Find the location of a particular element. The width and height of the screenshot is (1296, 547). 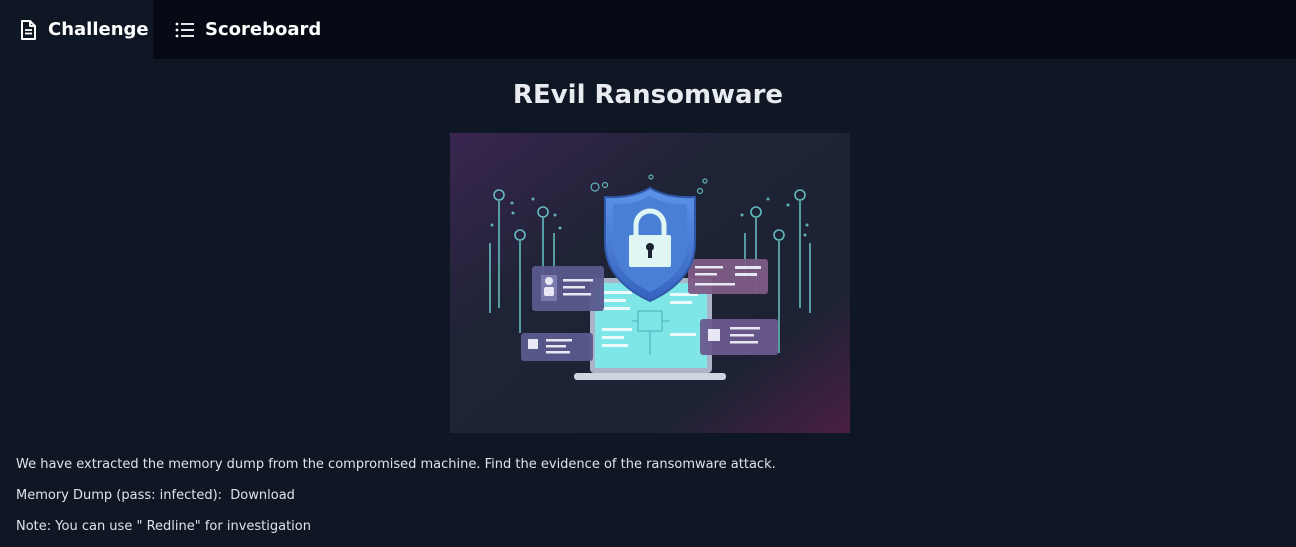

memory-dump-label: Memory Dump (pass: infected): is located at coordinates (119, 495).